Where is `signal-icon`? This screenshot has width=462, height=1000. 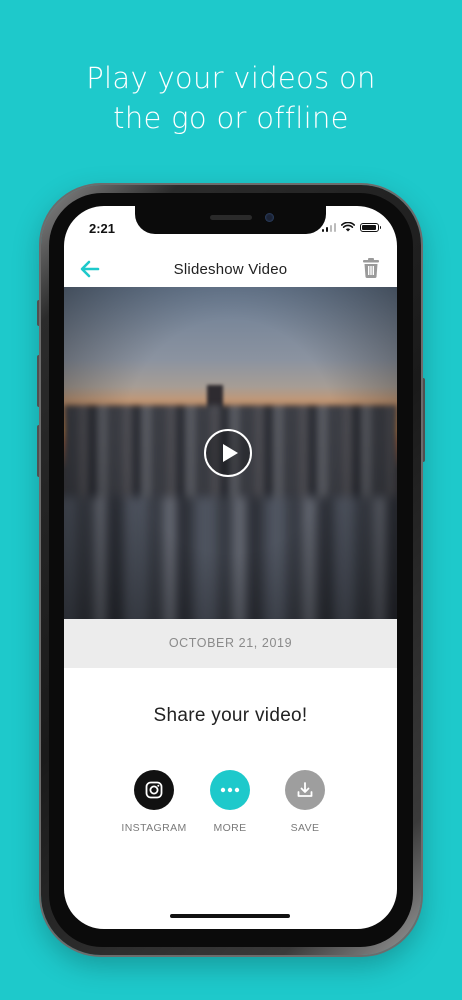 signal-icon is located at coordinates (328, 227).